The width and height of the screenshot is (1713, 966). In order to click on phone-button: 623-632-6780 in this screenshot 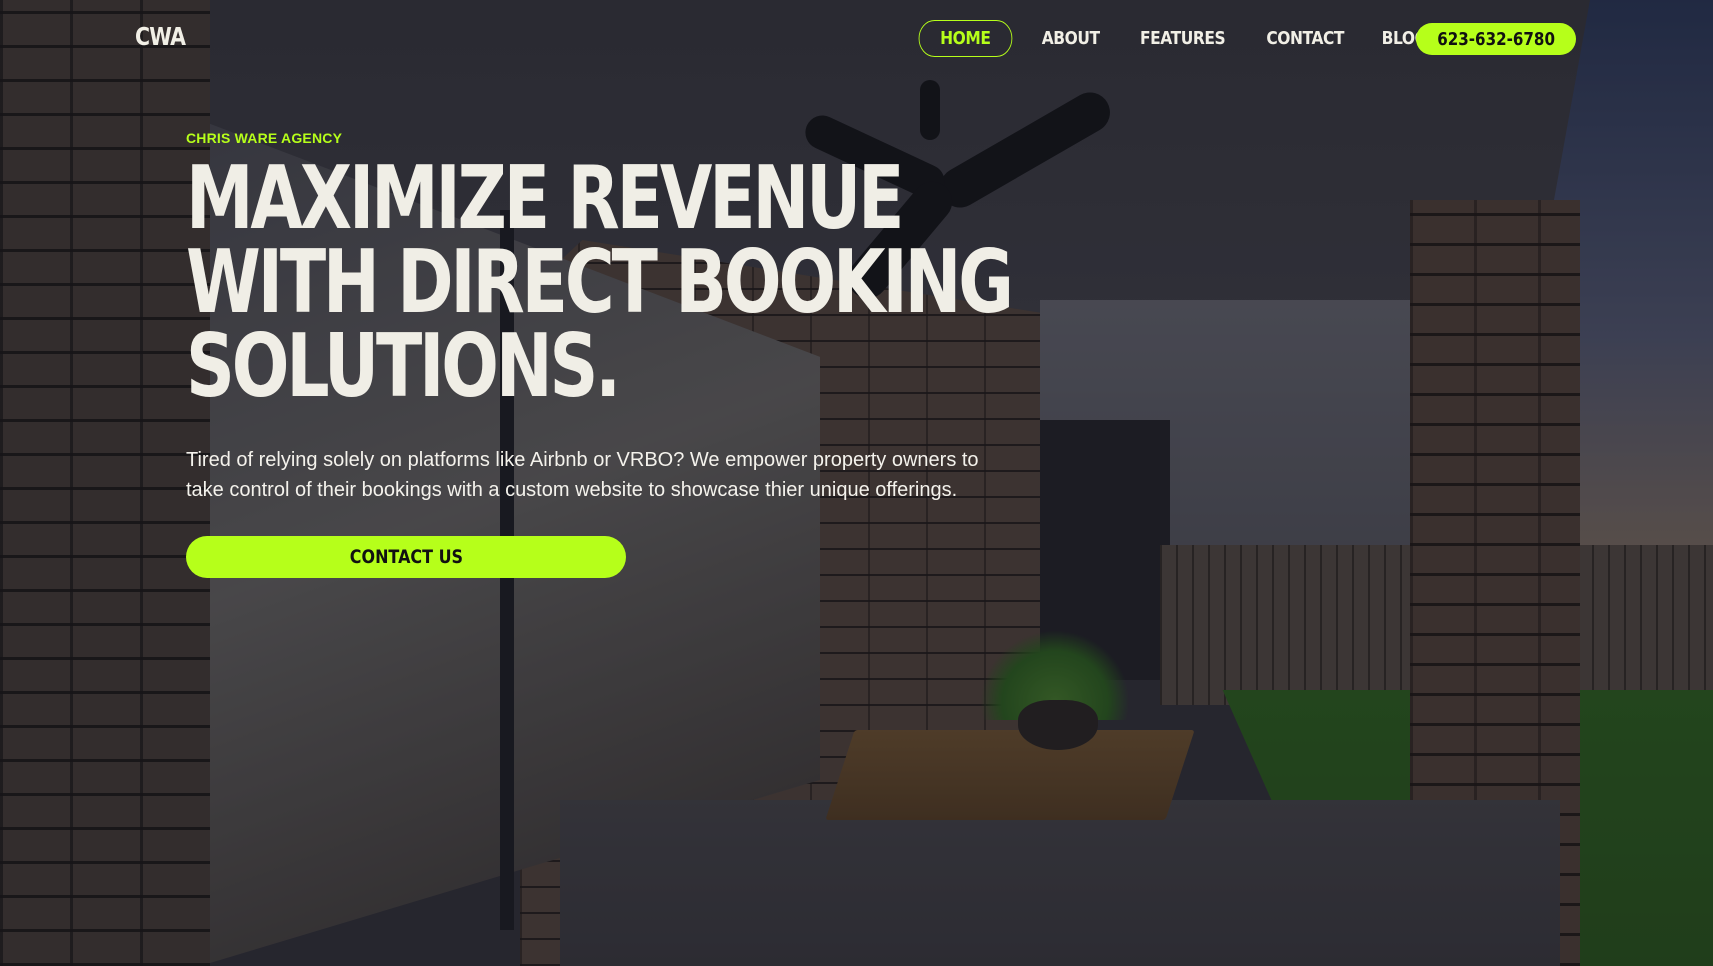, I will do `click(1496, 39)`.